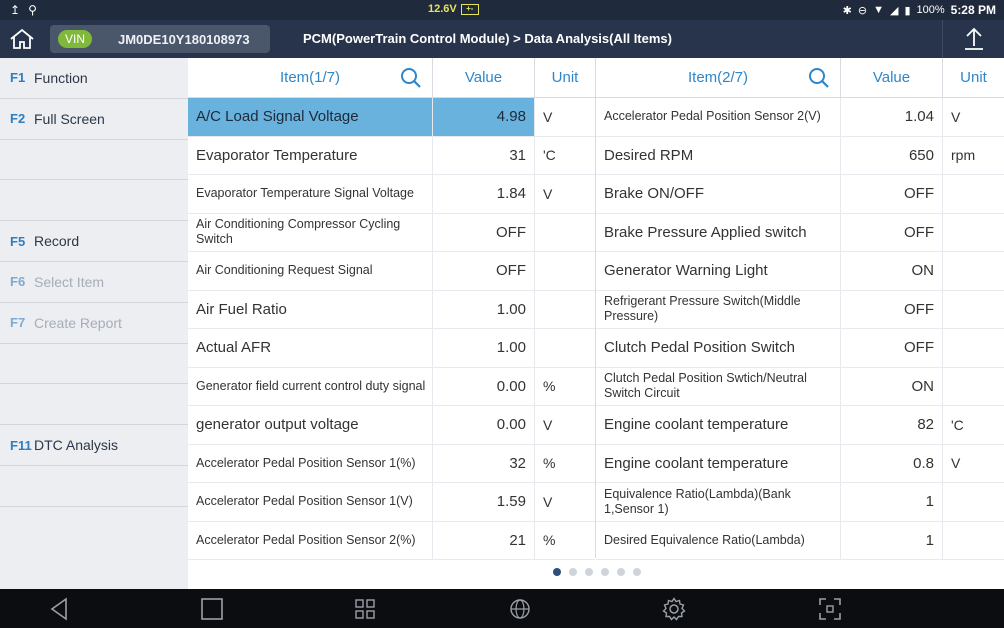  I want to click on fkey-label: F1, so click(18, 78).